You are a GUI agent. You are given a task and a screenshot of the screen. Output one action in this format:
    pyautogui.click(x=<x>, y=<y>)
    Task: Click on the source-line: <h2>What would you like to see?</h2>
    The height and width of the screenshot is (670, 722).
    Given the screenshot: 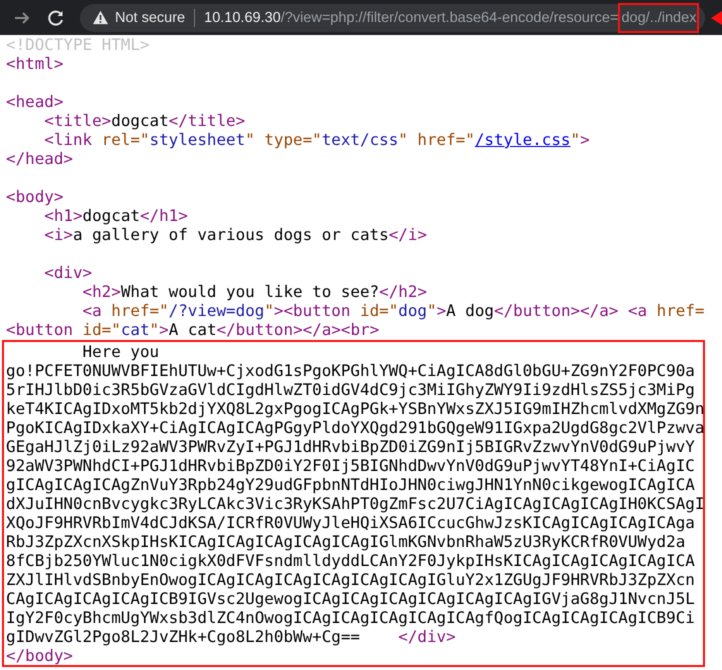 What is the action you would take?
    pyautogui.click(x=255, y=291)
    